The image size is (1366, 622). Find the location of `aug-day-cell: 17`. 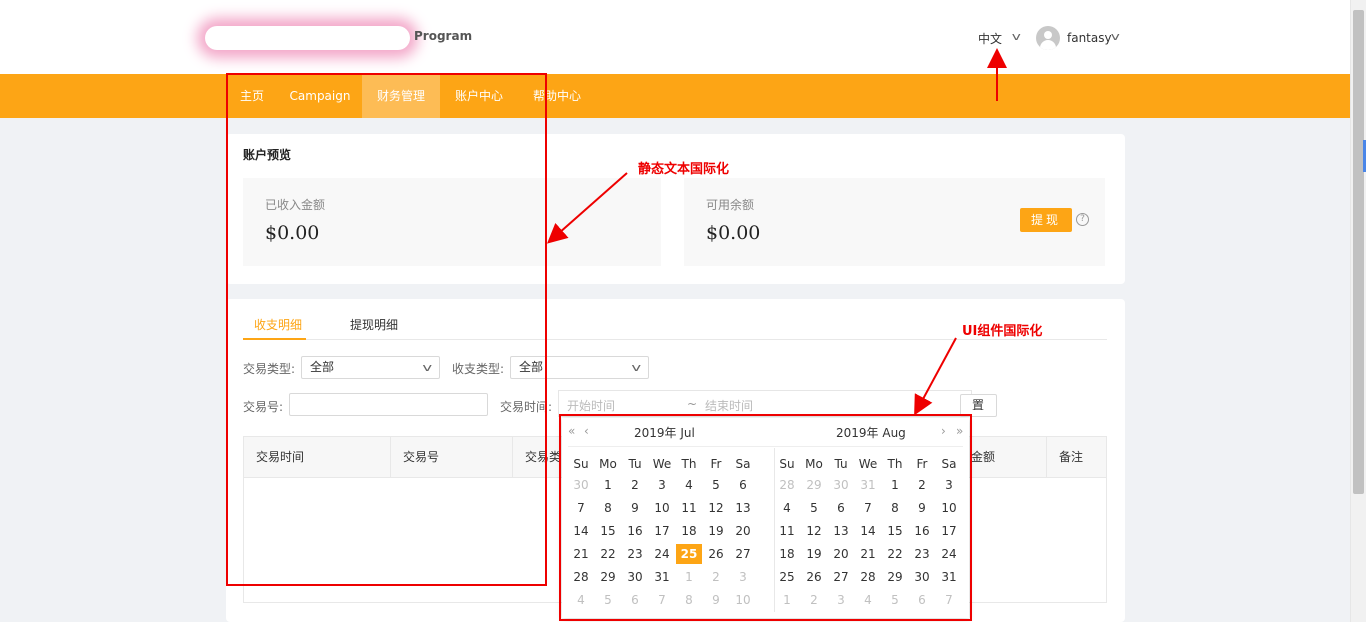

aug-day-cell: 17 is located at coordinates (949, 531).